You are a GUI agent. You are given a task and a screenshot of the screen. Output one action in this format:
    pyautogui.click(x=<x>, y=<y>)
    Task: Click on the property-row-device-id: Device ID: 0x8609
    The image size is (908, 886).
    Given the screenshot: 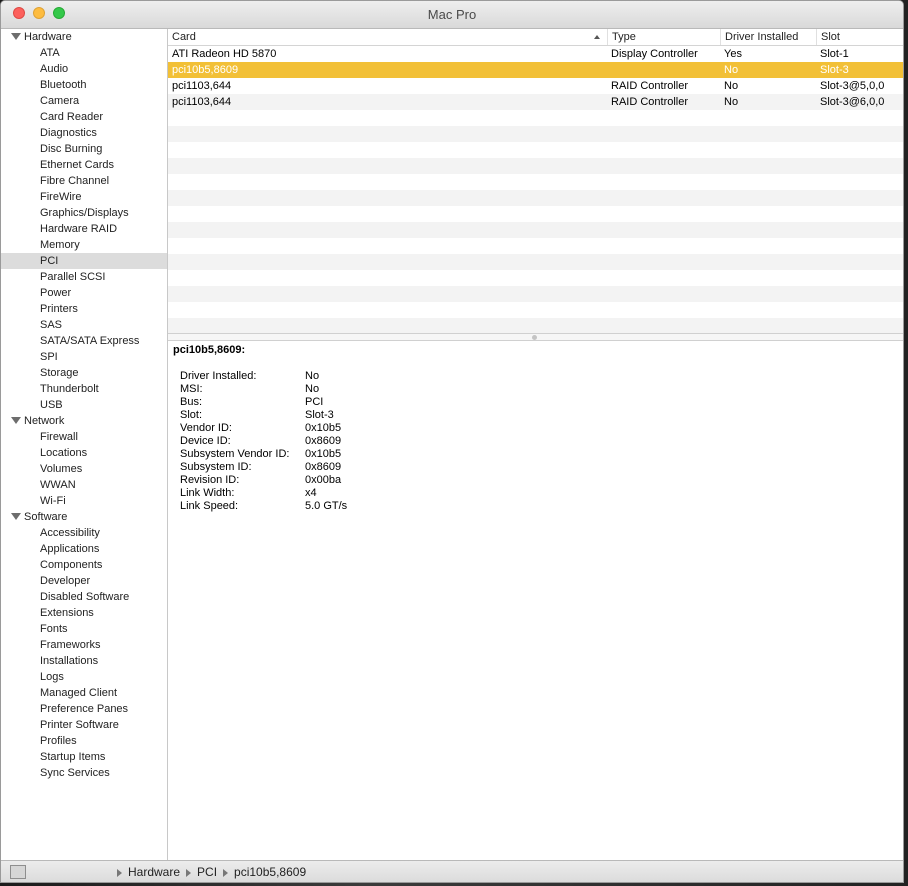 What is the action you would take?
    pyautogui.click(x=263, y=441)
    